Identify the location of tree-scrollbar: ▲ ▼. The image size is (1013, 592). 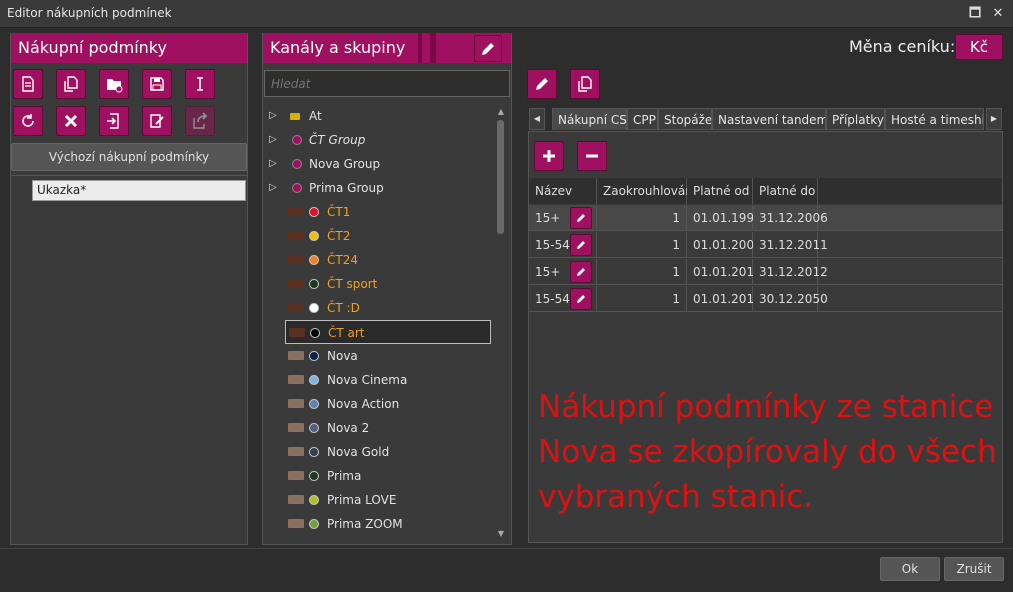
(501, 324).